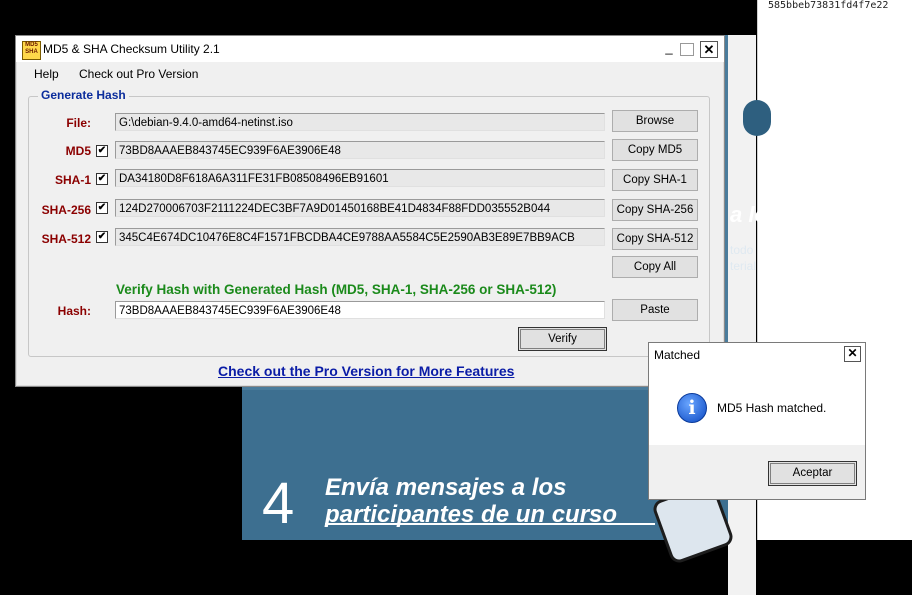  I want to click on background-slide-body-line: terial, so click(743, 266).